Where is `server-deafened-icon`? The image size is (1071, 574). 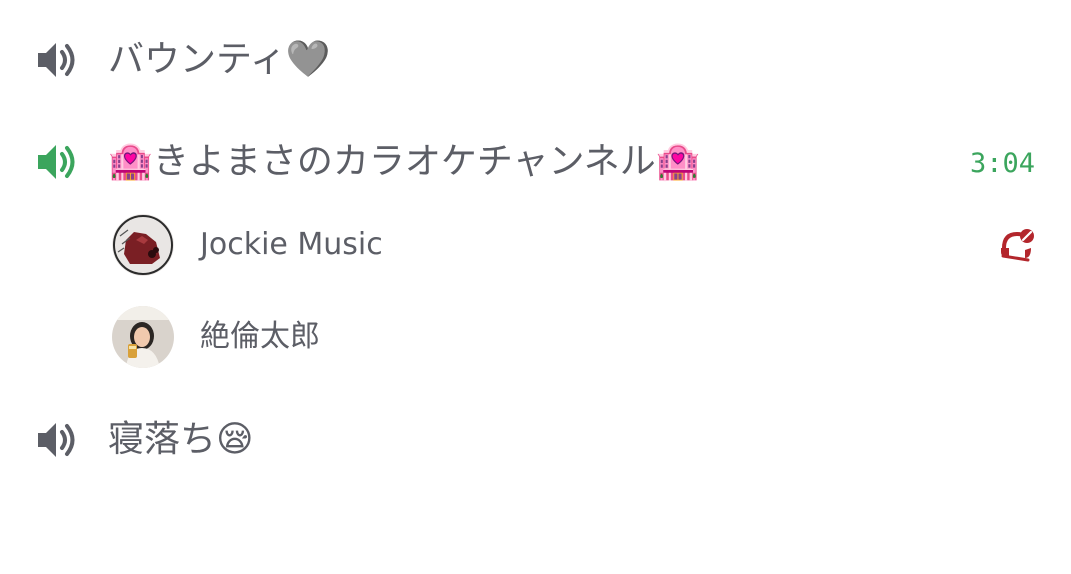 server-deafened-icon is located at coordinates (1017, 245).